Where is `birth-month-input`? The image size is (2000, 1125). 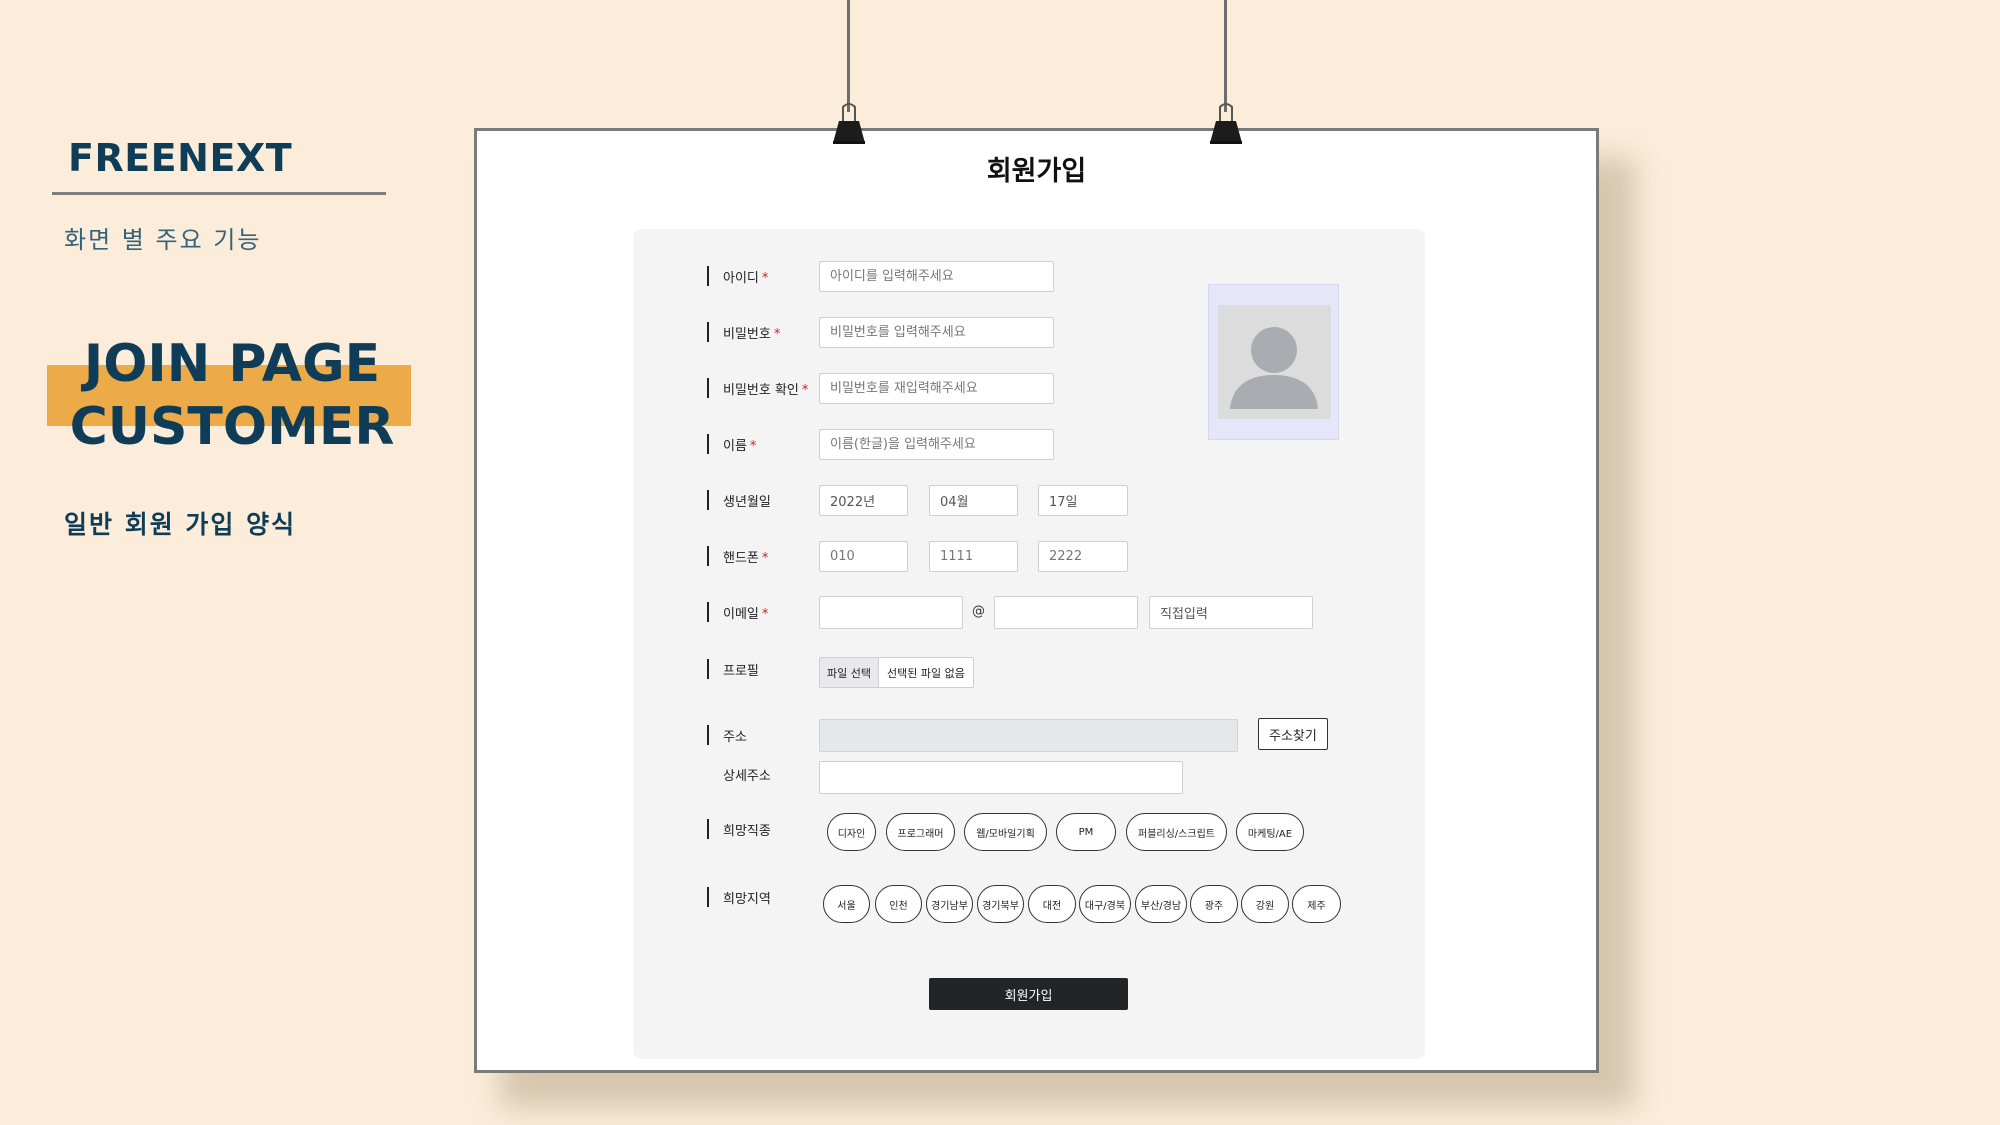
birth-month-input is located at coordinates (973, 500).